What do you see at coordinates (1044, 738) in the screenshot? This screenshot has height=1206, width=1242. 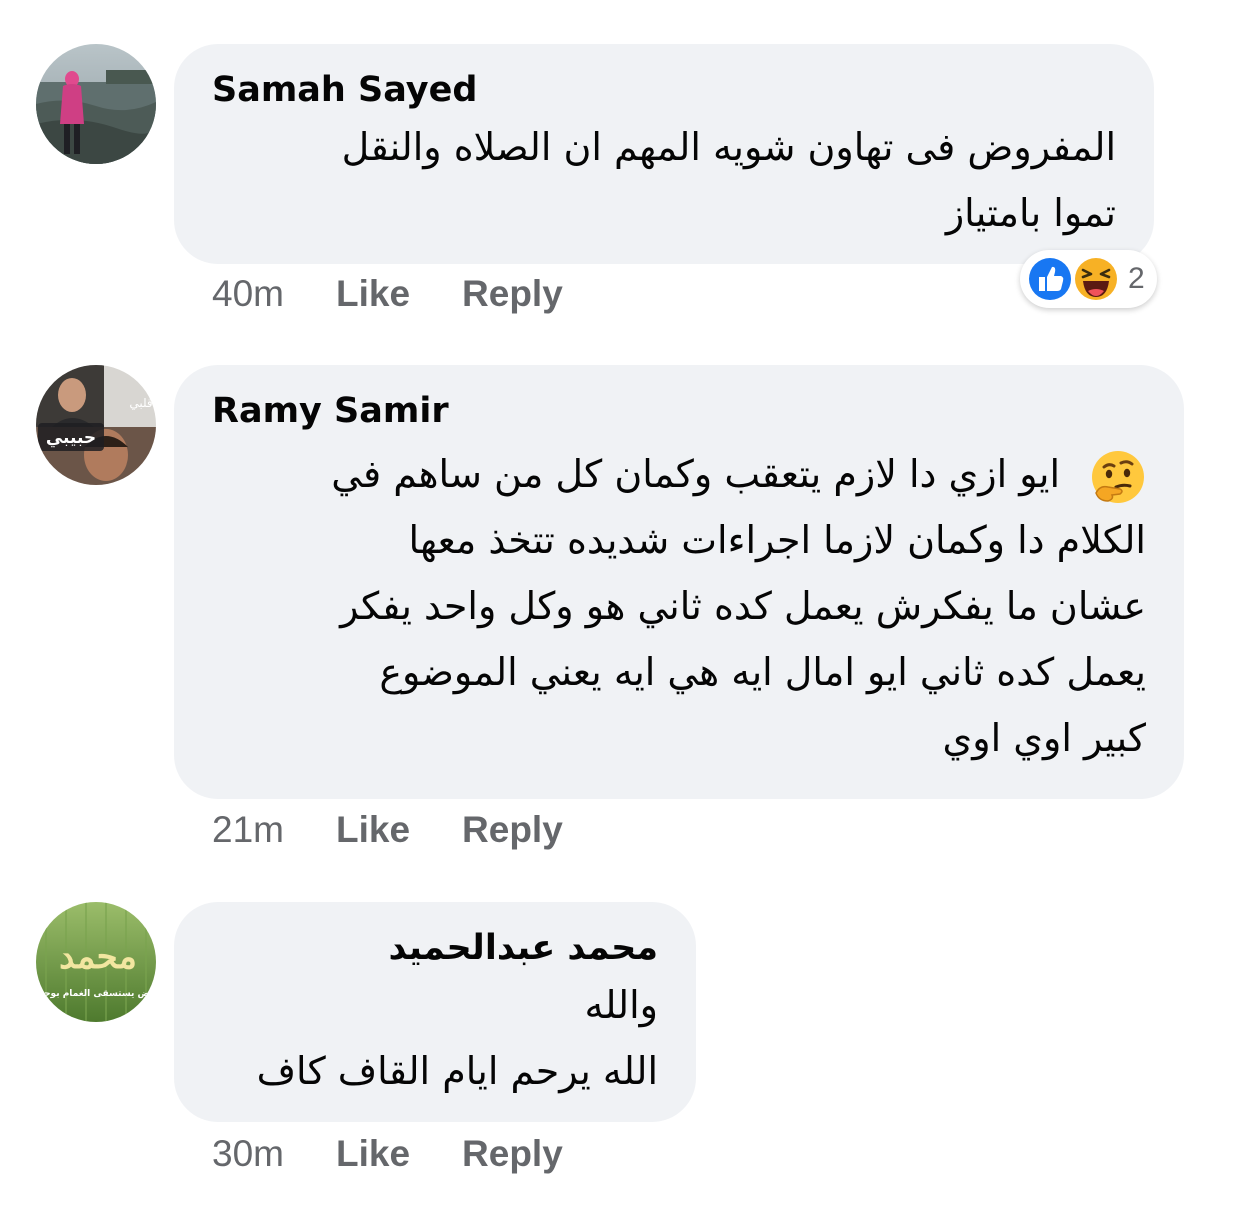 I see `comment-text-line: كبير اوي اوي` at bounding box center [1044, 738].